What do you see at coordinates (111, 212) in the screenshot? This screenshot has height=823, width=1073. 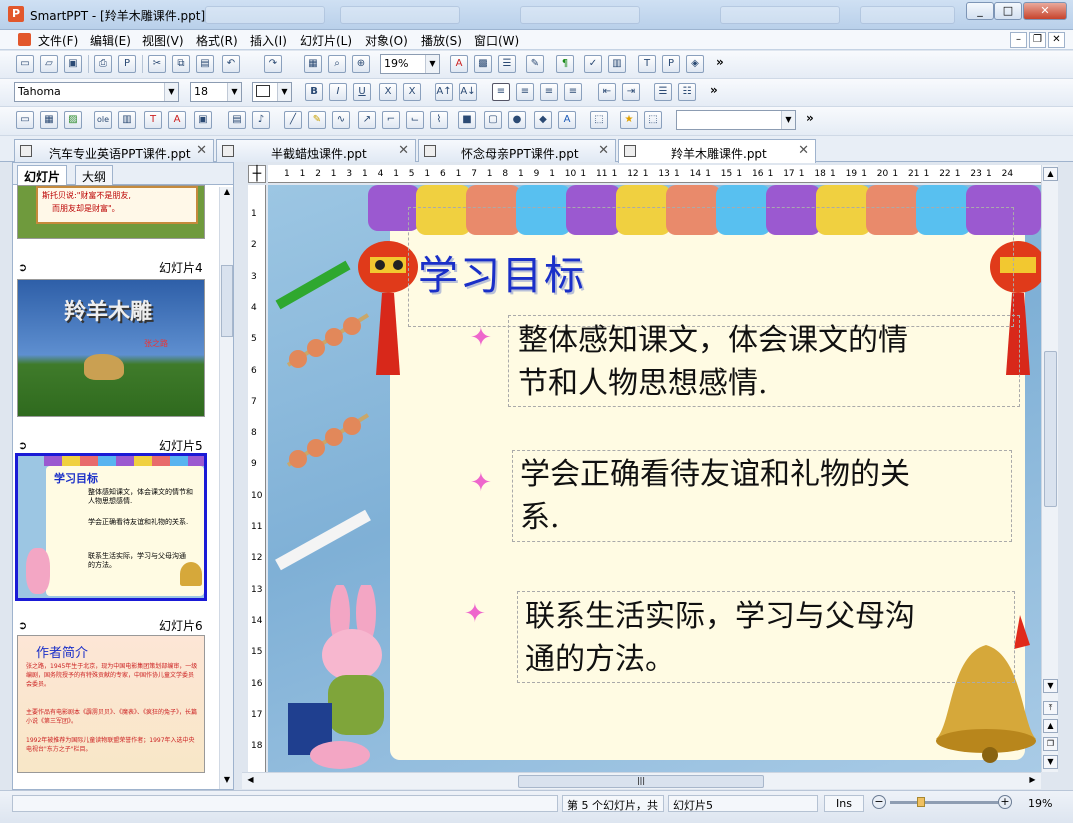 I see `slide-thumbnail: 斯托贝说:"财富不是朋友, 而朋友却是财富"。` at bounding box center [111, 212].